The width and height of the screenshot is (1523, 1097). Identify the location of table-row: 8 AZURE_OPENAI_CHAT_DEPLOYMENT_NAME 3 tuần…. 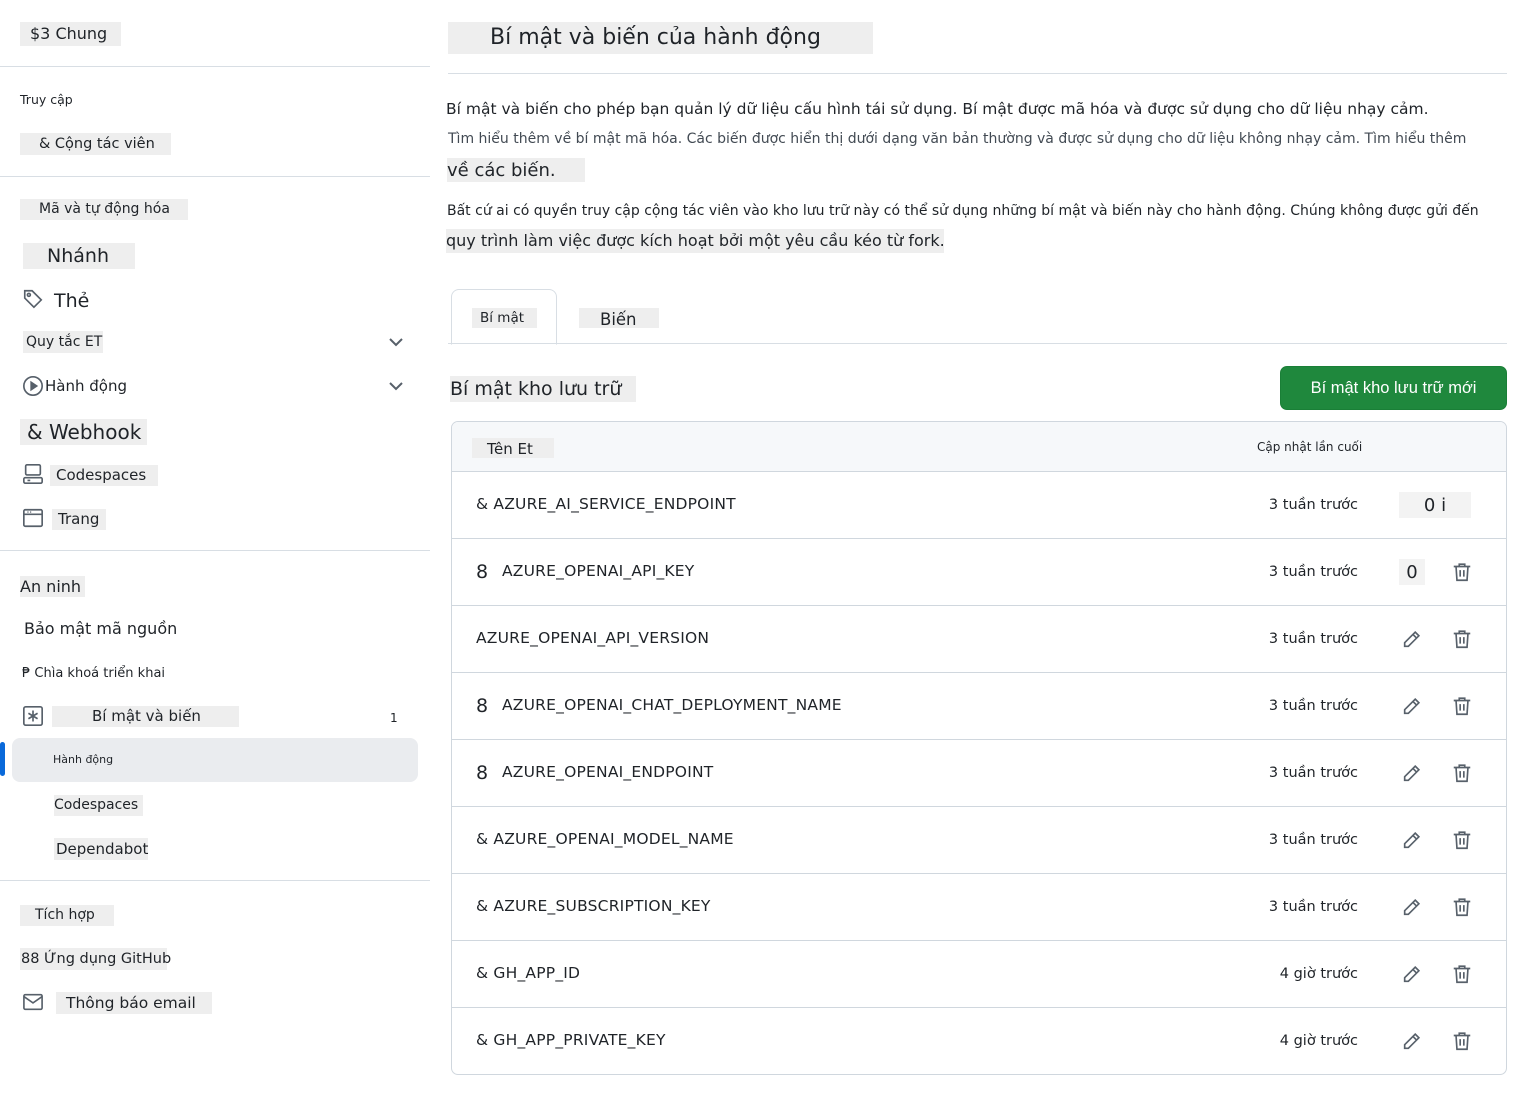
(979, 706).